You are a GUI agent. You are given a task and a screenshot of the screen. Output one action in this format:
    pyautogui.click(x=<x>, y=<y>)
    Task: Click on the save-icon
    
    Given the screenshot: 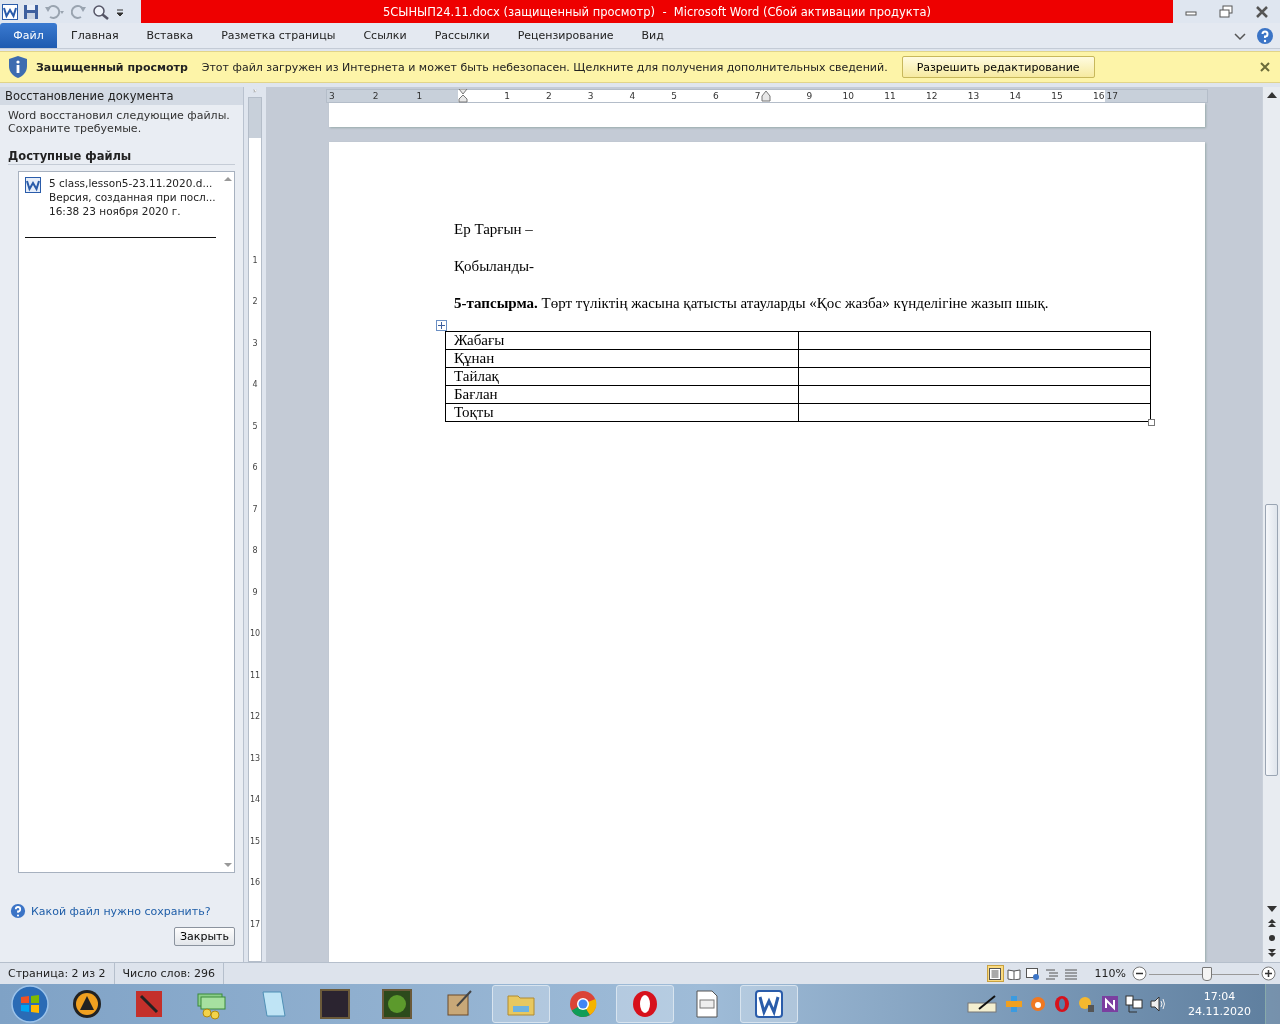 What is the action you would take?
    pyautogui.click(x=31, y=11)
    